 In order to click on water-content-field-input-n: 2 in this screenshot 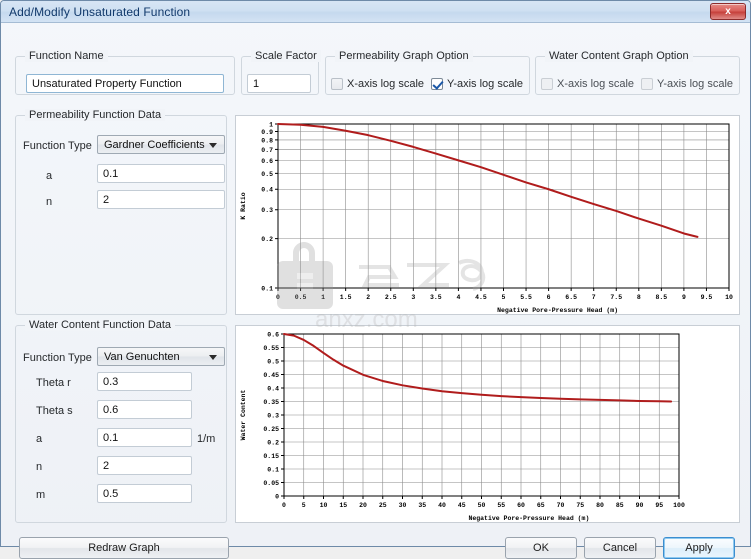, I will do `click(144, 465)`.